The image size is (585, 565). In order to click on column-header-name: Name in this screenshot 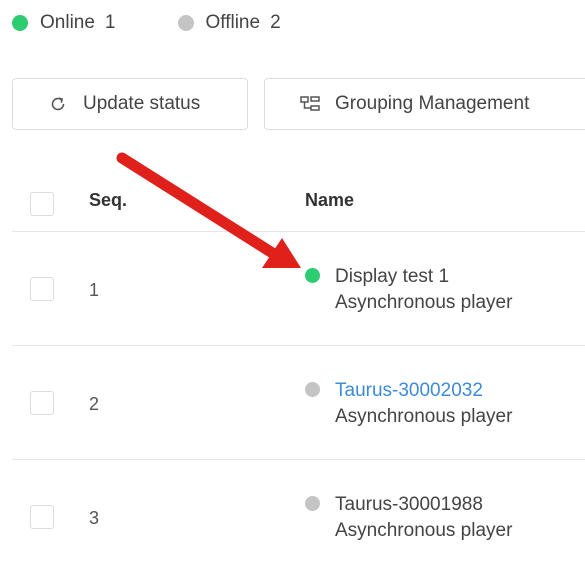, I will do `click(330, 200)`.